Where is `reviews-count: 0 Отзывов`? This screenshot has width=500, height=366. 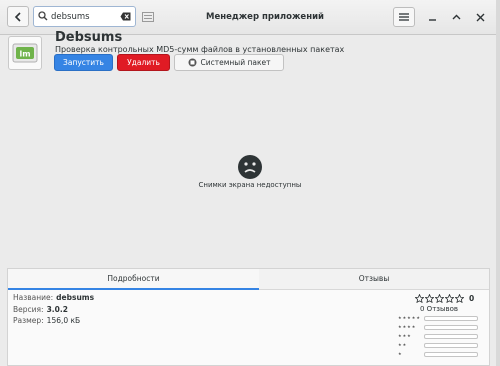
reviews-count: 0 Отзывов is located at coordinates (439, 309).